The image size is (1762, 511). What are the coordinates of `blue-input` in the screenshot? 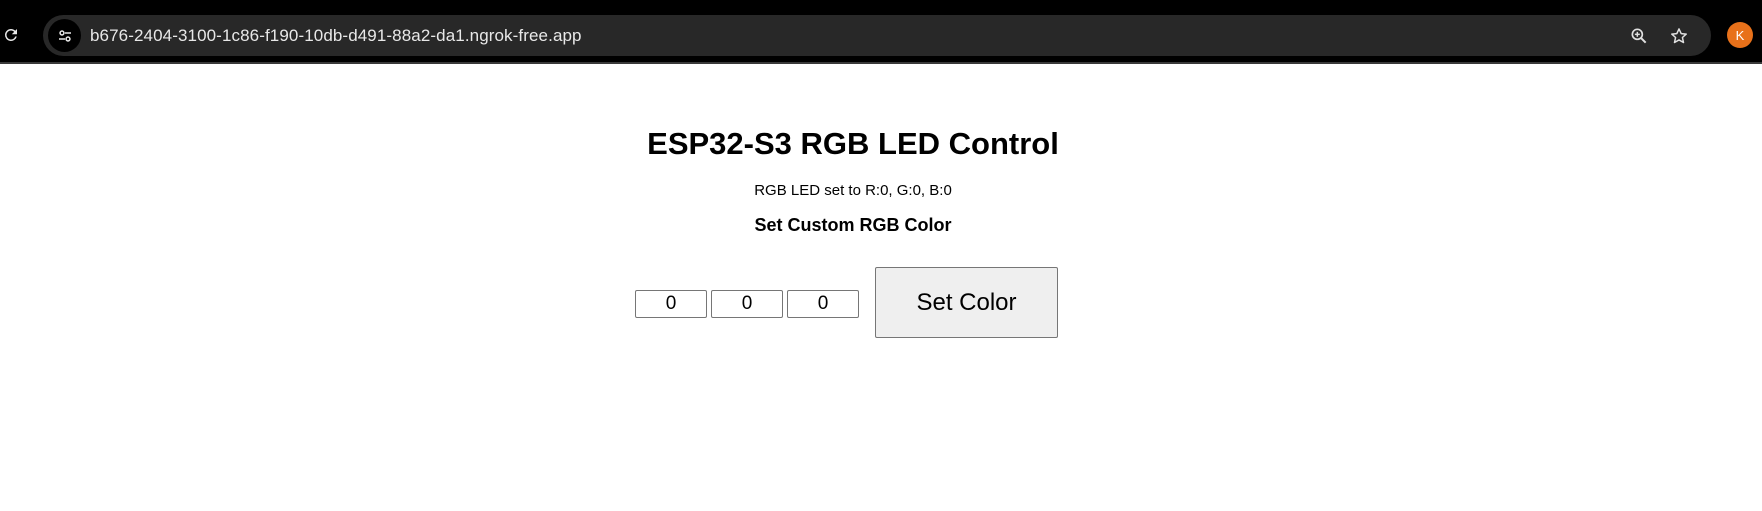 It's located at (823, 304).